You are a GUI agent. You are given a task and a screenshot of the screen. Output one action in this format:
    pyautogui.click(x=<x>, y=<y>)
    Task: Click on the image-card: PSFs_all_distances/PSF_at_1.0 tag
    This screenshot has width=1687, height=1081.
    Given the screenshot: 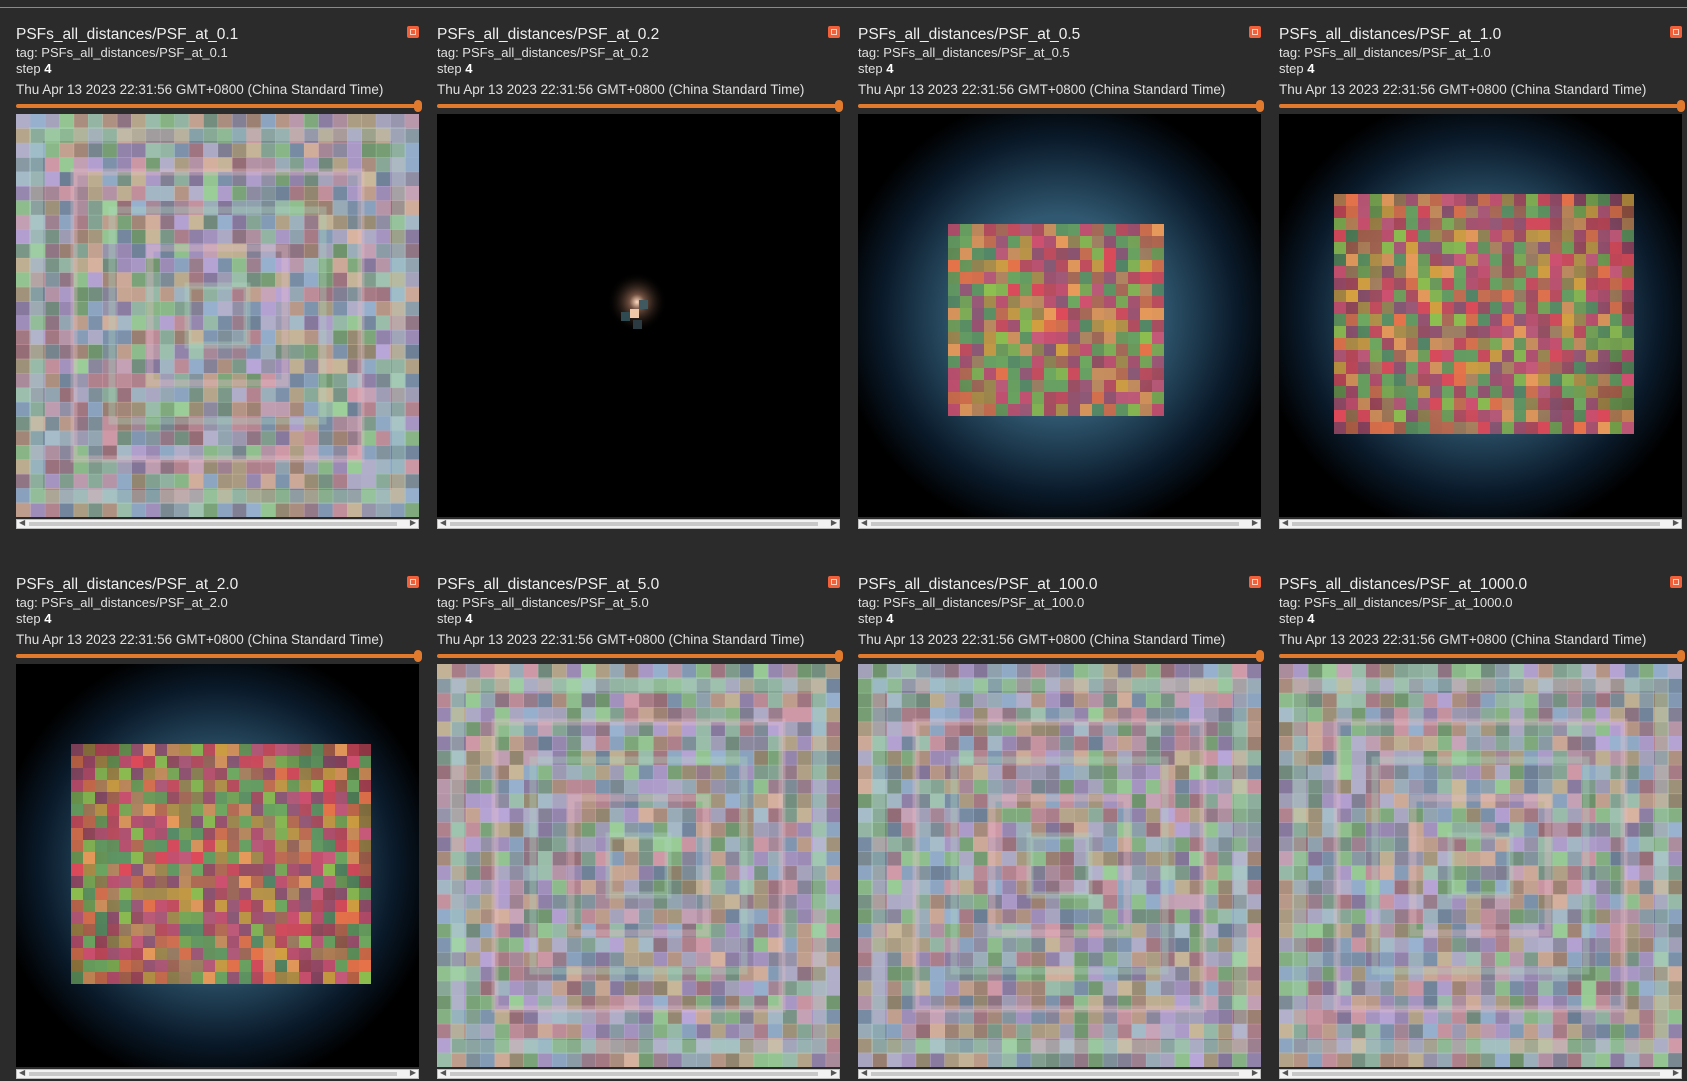 What is the action you would take?
    pyautogui.click(x=1474, y=264)
    